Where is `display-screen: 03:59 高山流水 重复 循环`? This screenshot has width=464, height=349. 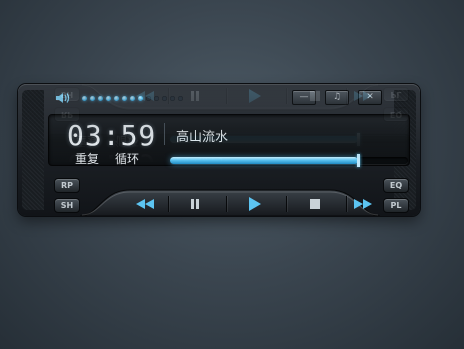 display-screen: 03:59 高山流水 重复 循环 is located at coordinates (229, 140).